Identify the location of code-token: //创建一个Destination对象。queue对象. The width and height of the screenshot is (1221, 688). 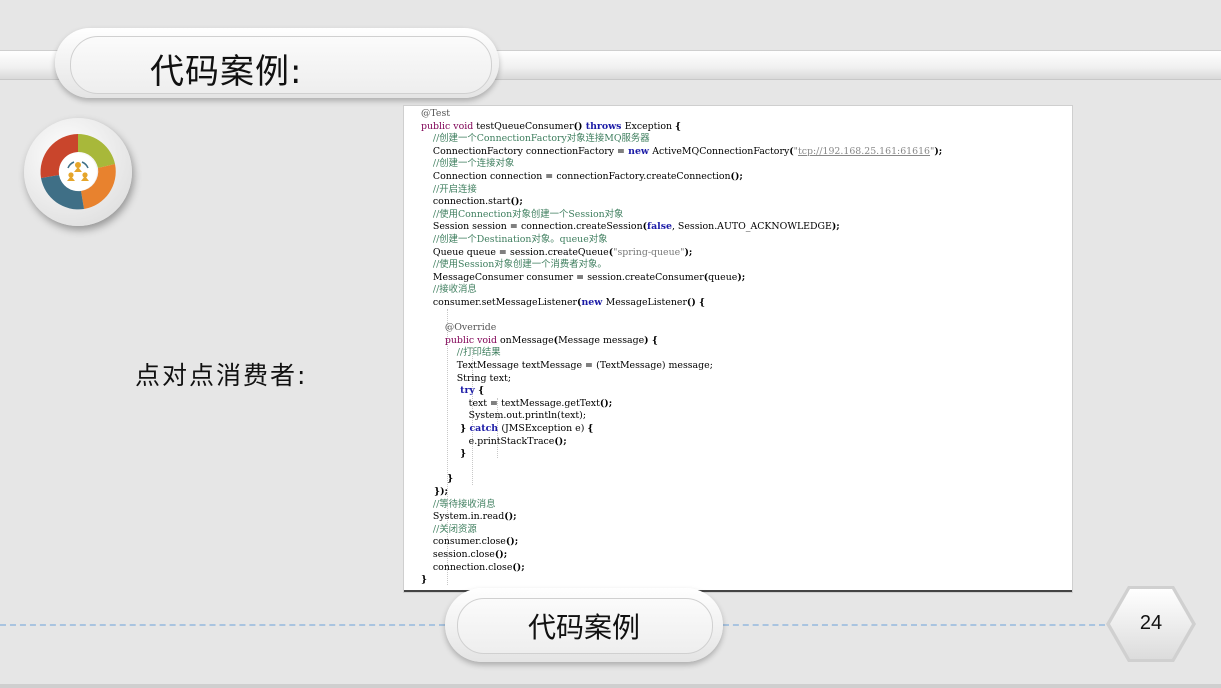
(514, 239).